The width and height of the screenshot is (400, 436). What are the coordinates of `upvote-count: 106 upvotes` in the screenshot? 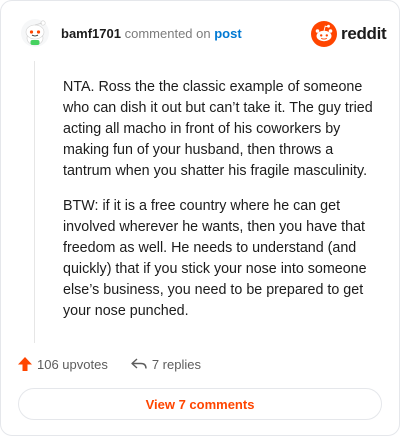 It's located at (72, 364).